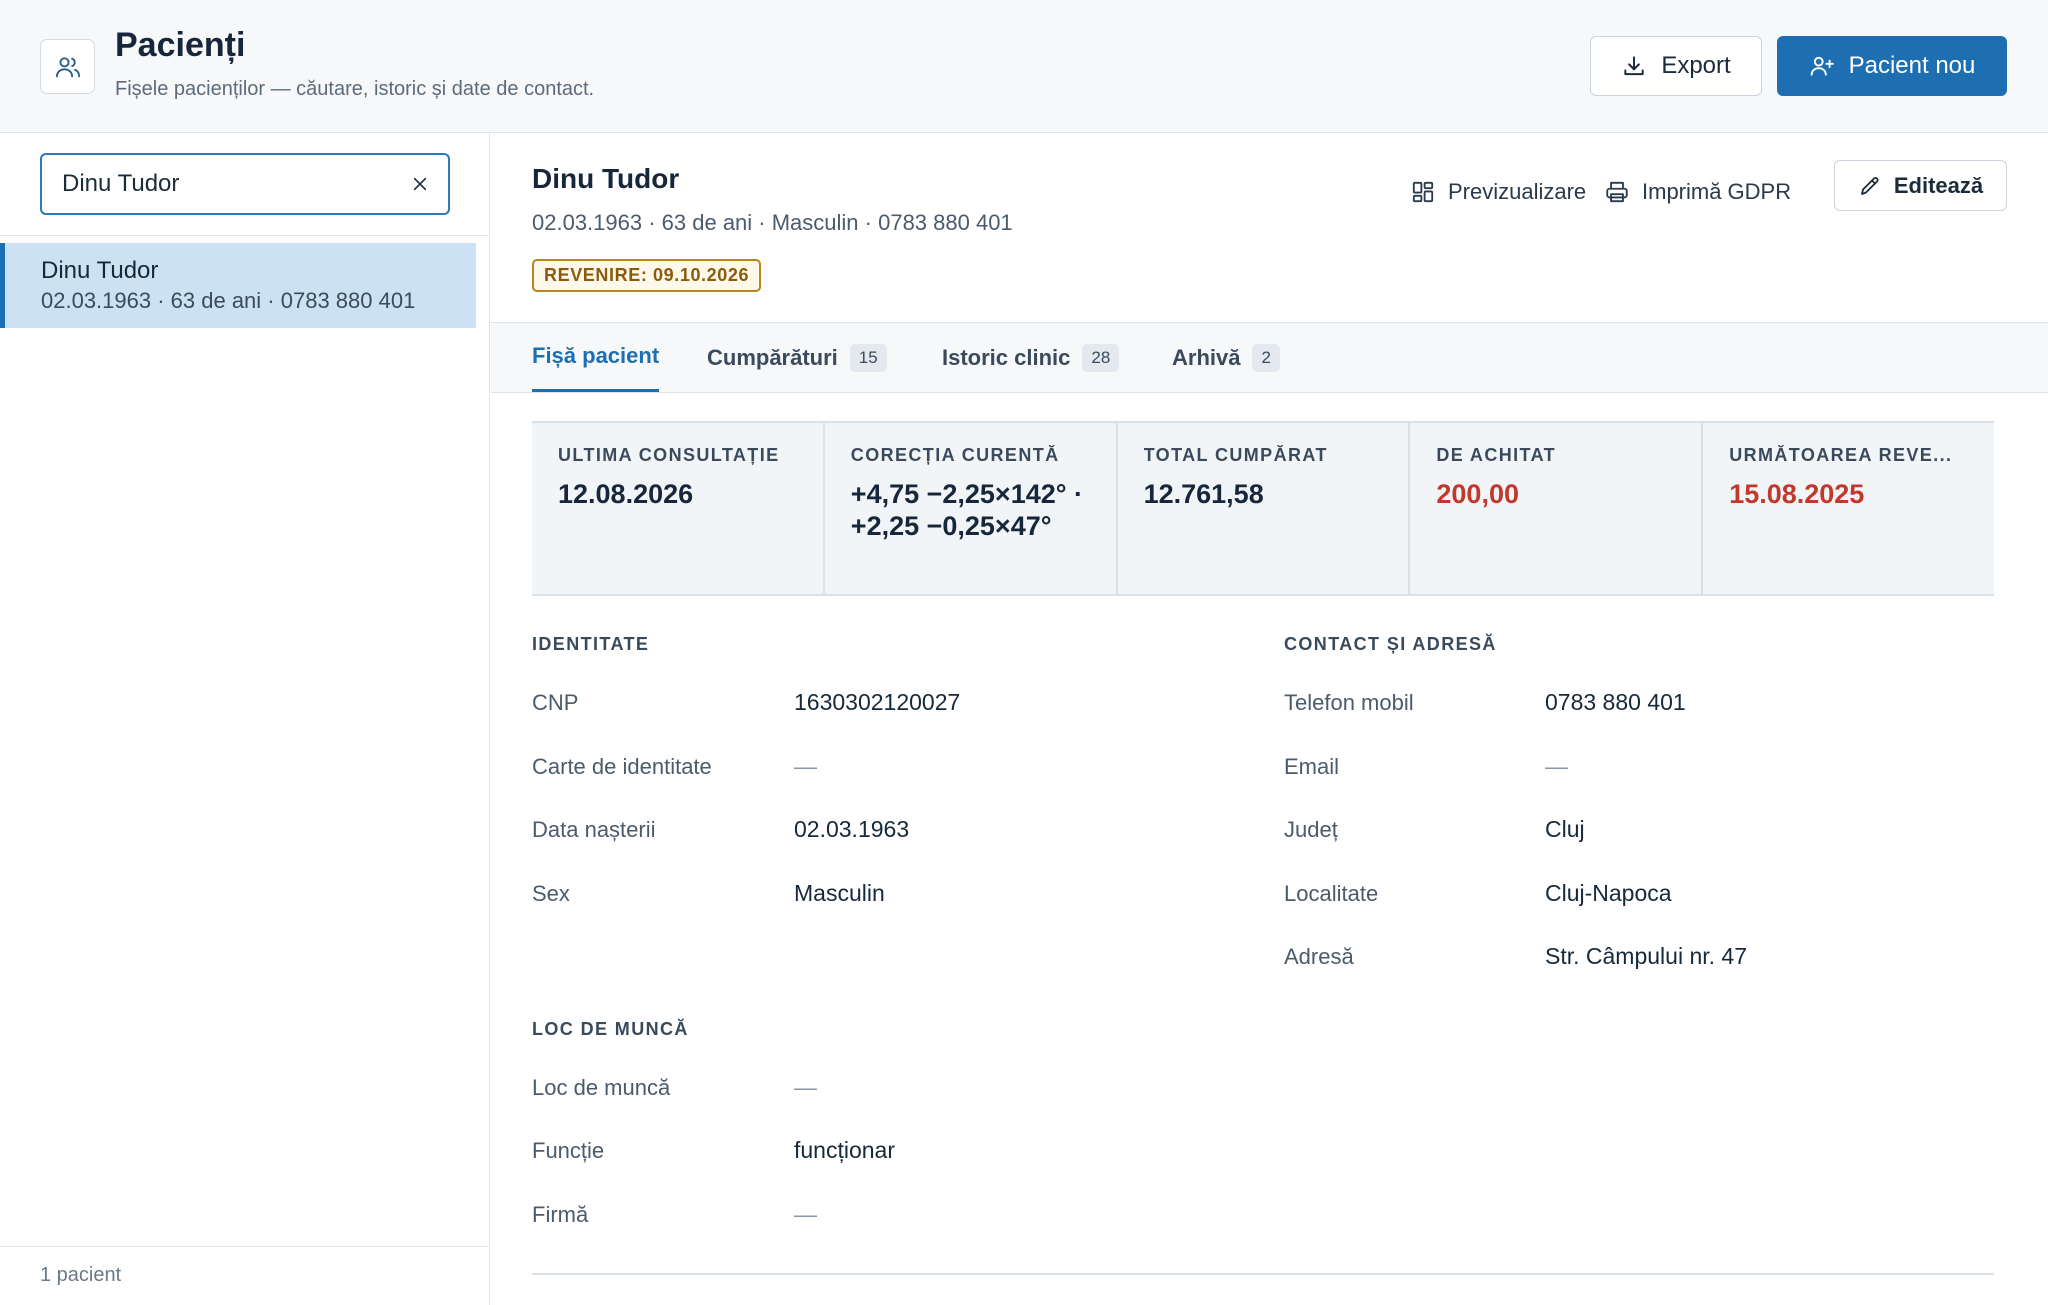 Image resolution: width=2048 pixels, height=1305 pixels. I want to click on field-label: Adresă, so click(1319, 956).